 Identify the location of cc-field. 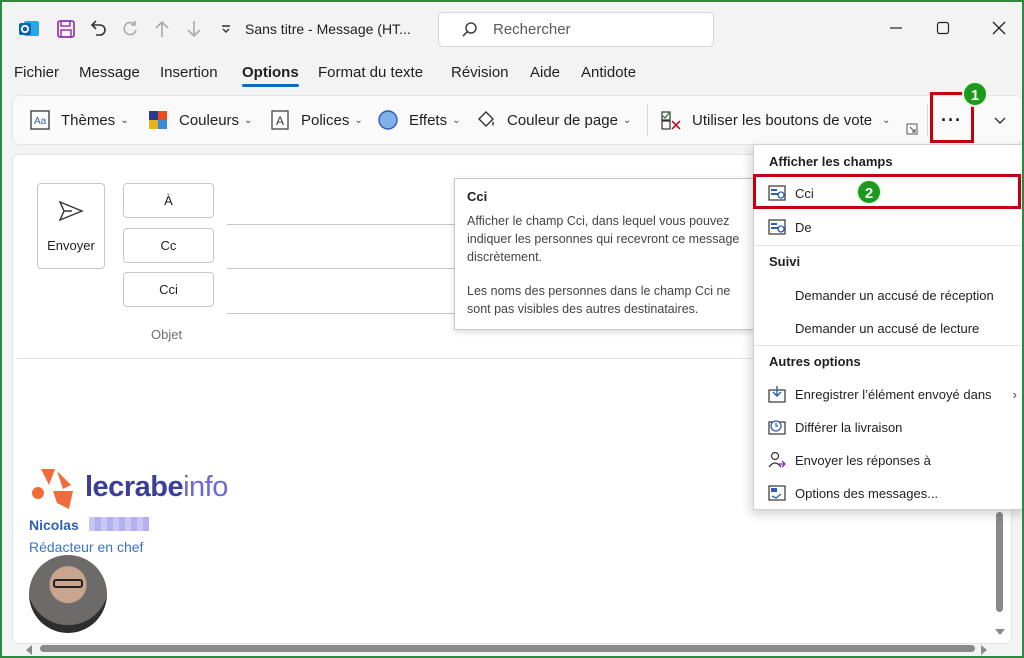
(349, 268).